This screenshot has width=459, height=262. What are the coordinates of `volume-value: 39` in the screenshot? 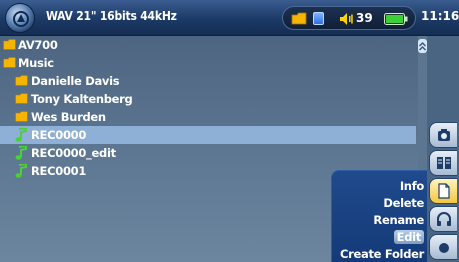 It's located at (364, 18).